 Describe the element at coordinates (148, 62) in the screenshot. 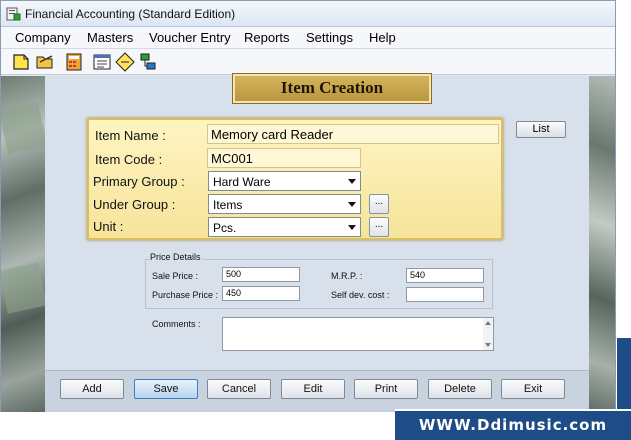

I see `network-icon` at that location.